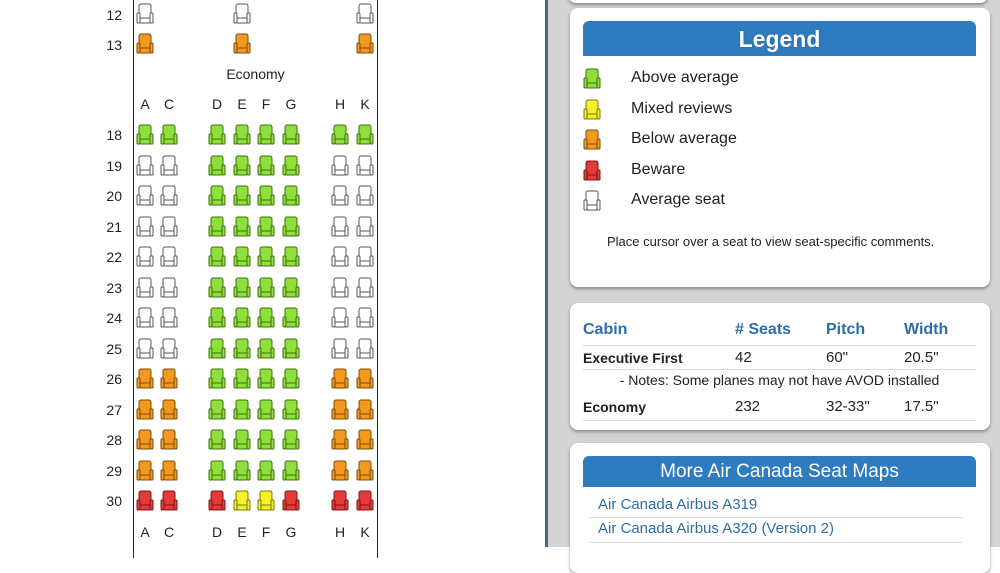  Describe the element at coordinates (145, 227) in the screenshot. I see `seat-21A-average` at that location.